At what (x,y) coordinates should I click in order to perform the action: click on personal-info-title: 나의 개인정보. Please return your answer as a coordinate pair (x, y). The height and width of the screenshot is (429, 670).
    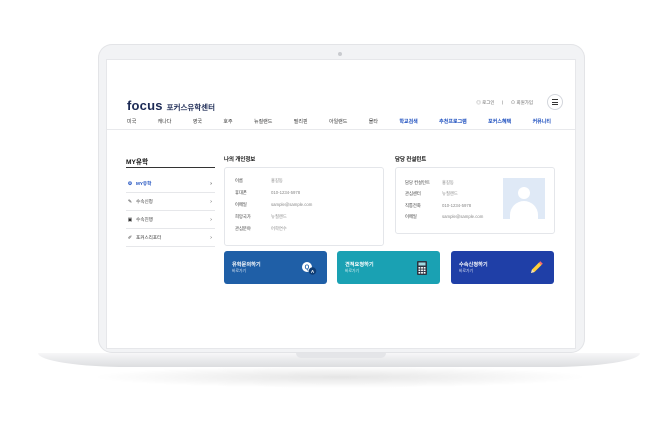
    Looking at the image, I should click on (240, 160).